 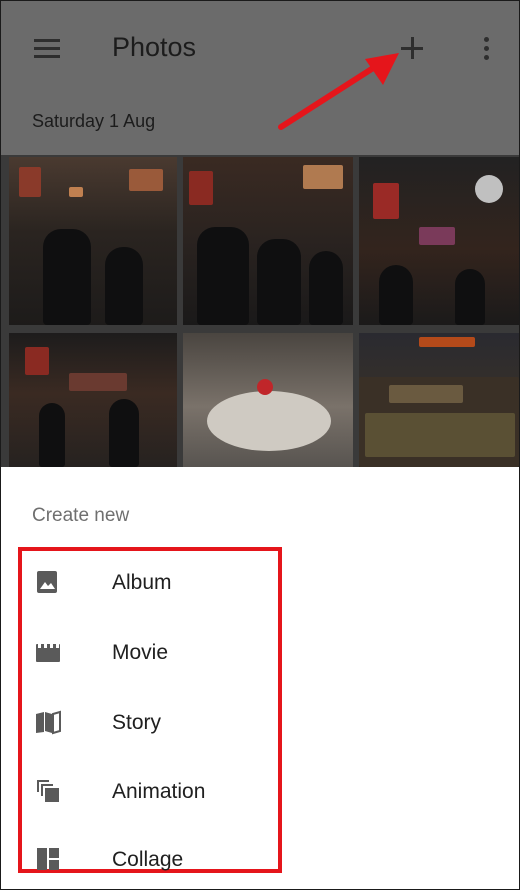 What do you see at coordinates (81, 515) in the screenshot?
I see `sheet-title: Create new` at bounding box center [81, 515].